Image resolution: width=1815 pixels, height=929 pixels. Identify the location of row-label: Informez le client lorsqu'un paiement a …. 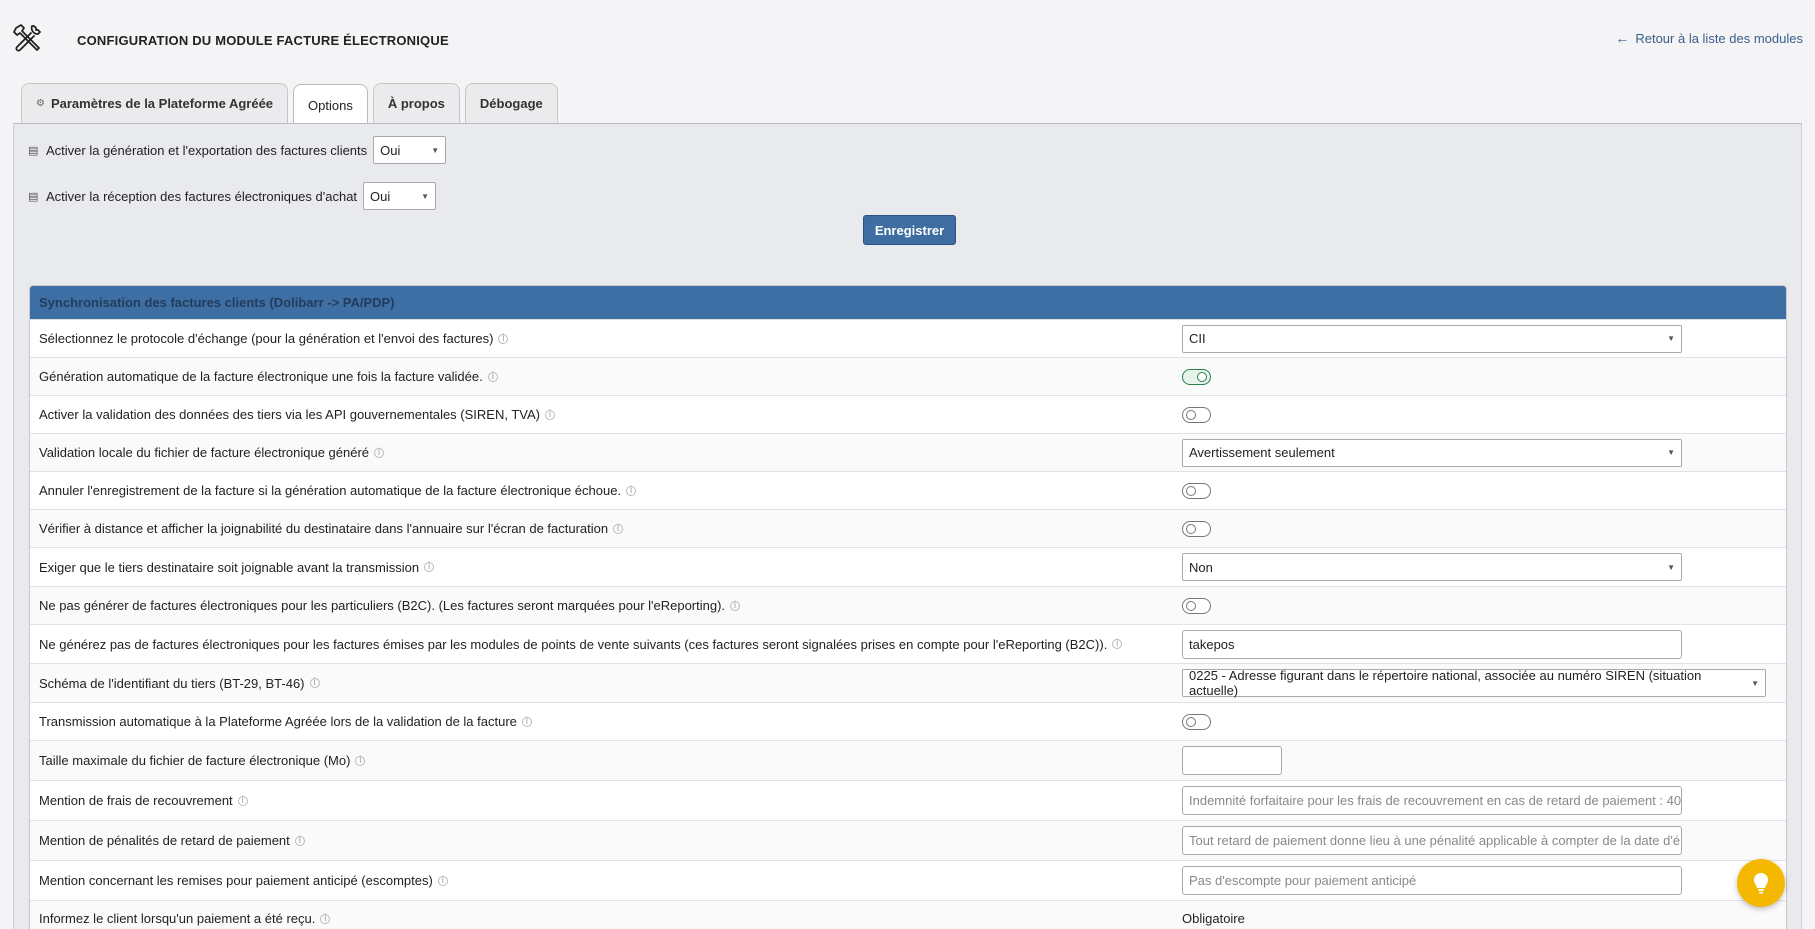
(177, 918).